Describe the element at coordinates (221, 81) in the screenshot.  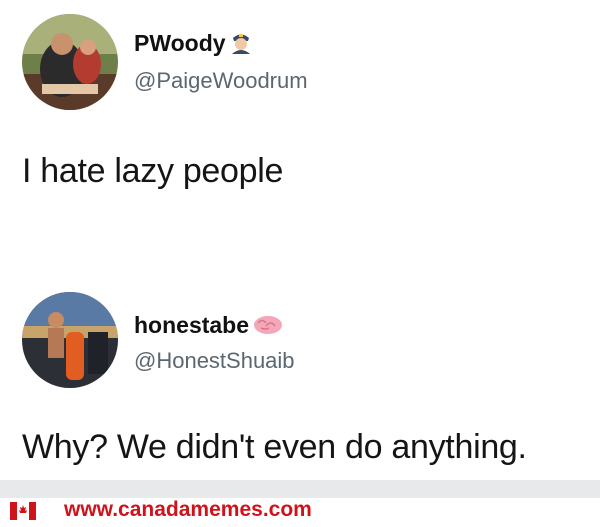
I see `handle: @PaigeWoodrum` at that location.